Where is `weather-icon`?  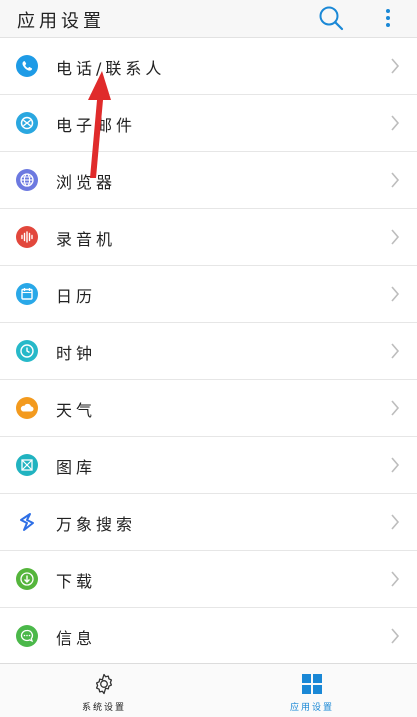 weather-icon is located at coordinates (27, 408).